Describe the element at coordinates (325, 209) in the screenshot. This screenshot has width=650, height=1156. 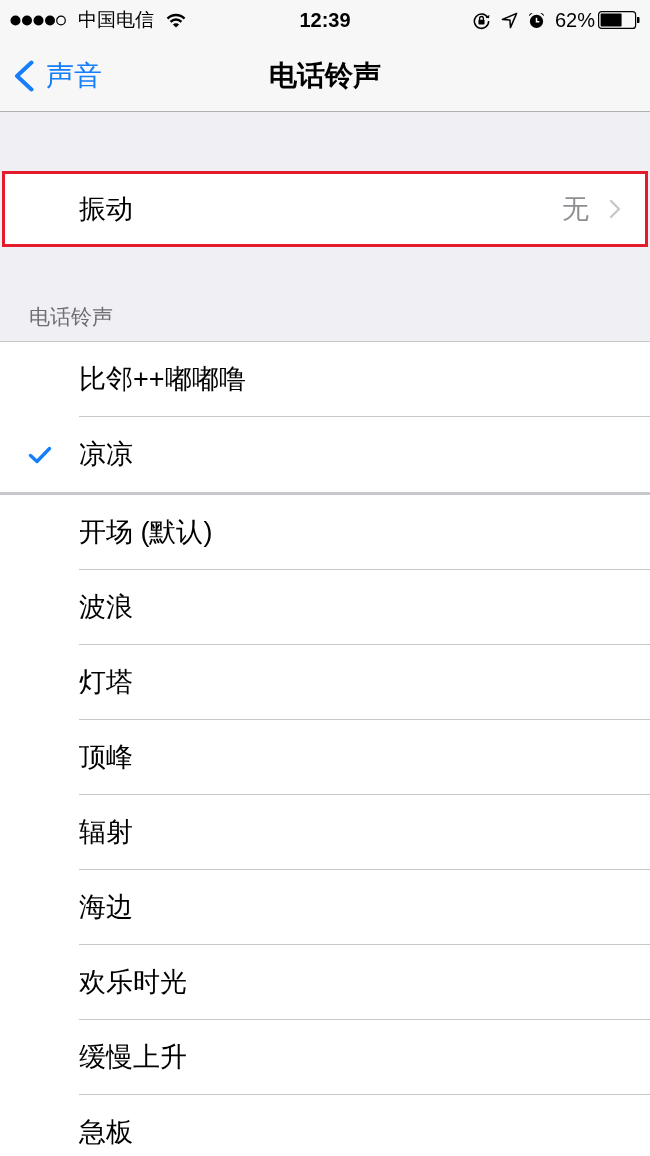
I see `vibration-row: 振动 无` at that location.